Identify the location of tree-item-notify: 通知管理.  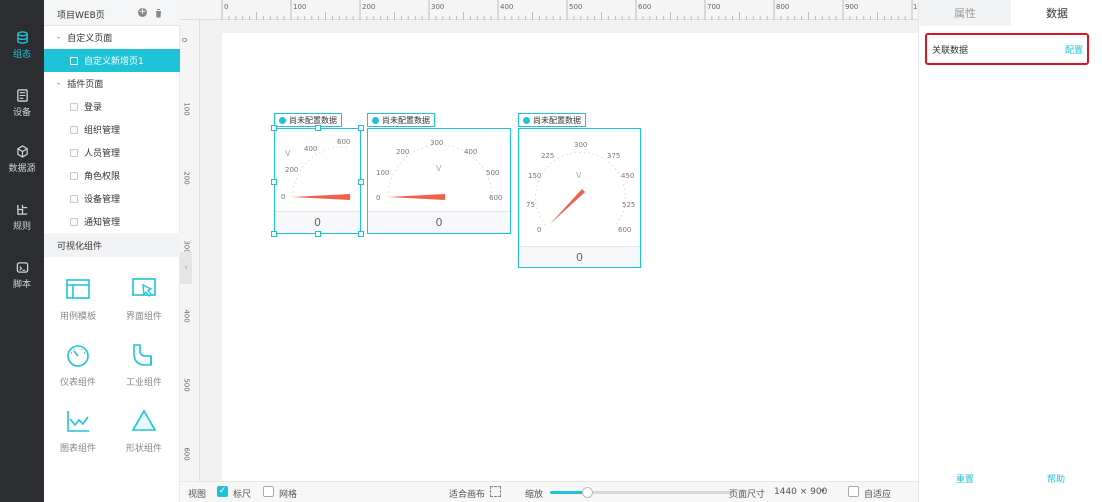
(112, 221).